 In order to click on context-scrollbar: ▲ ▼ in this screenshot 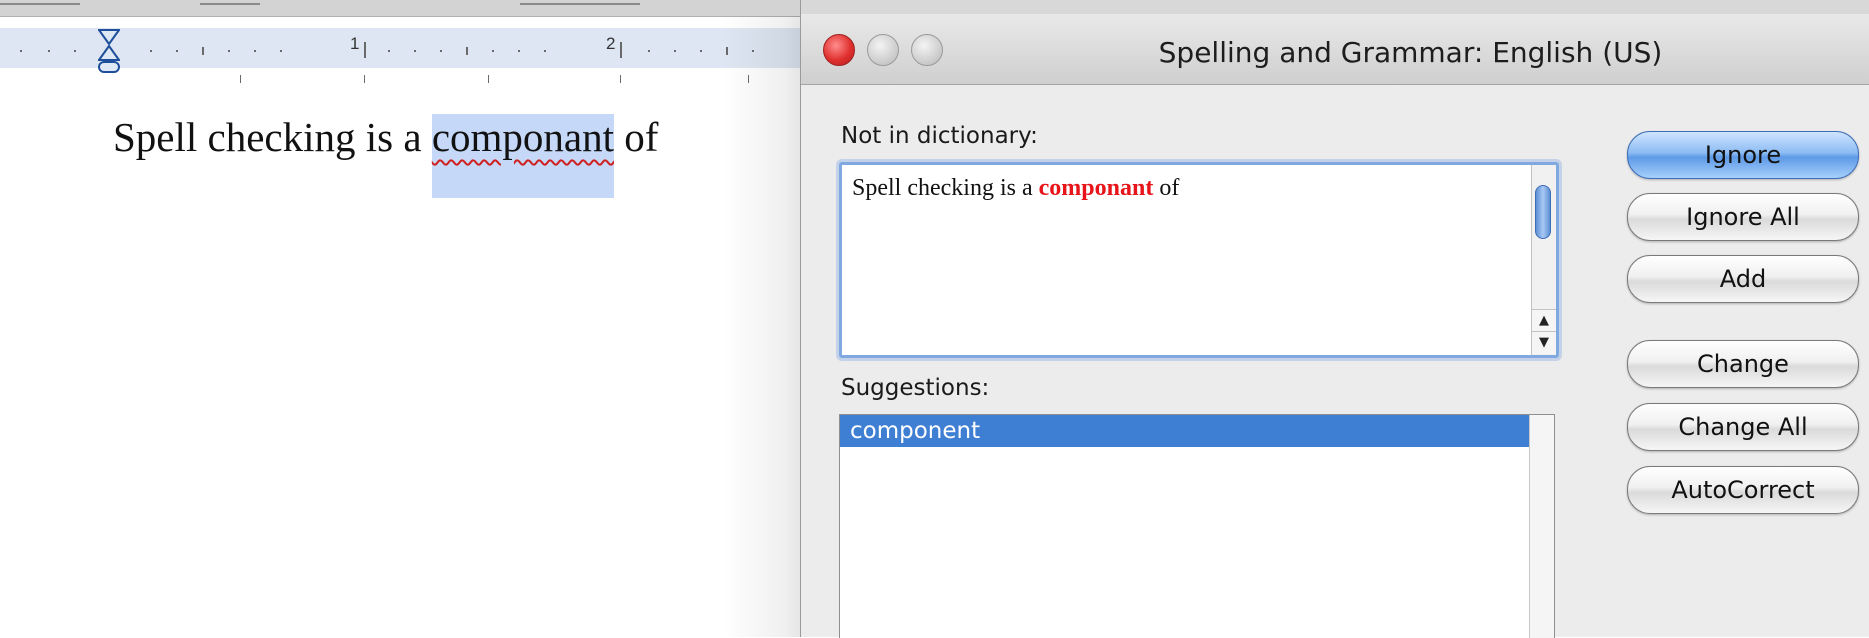, I will do `click(1543, 260)`.